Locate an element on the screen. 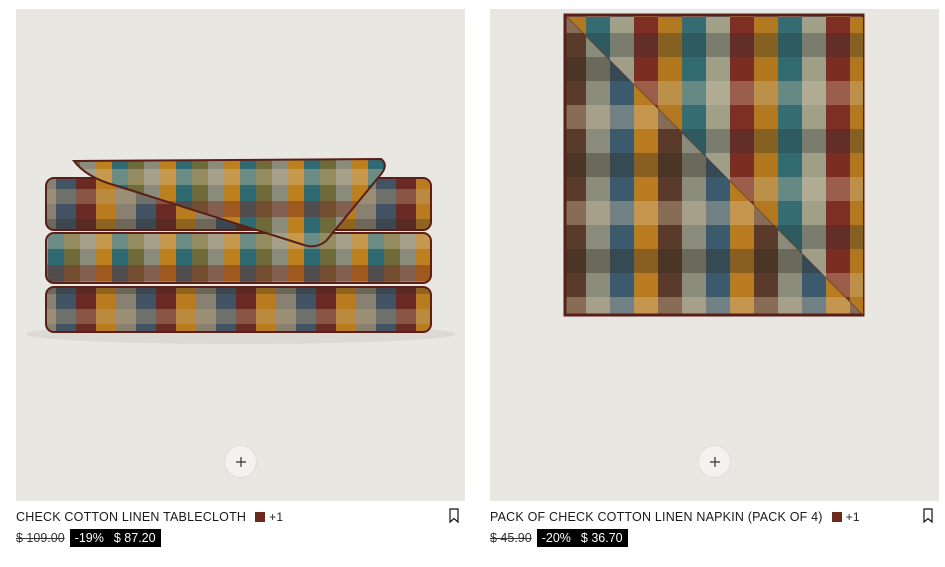 This screenshot has width=945, height=567. discount-percent: -19% is located at coordinates (89, 538).